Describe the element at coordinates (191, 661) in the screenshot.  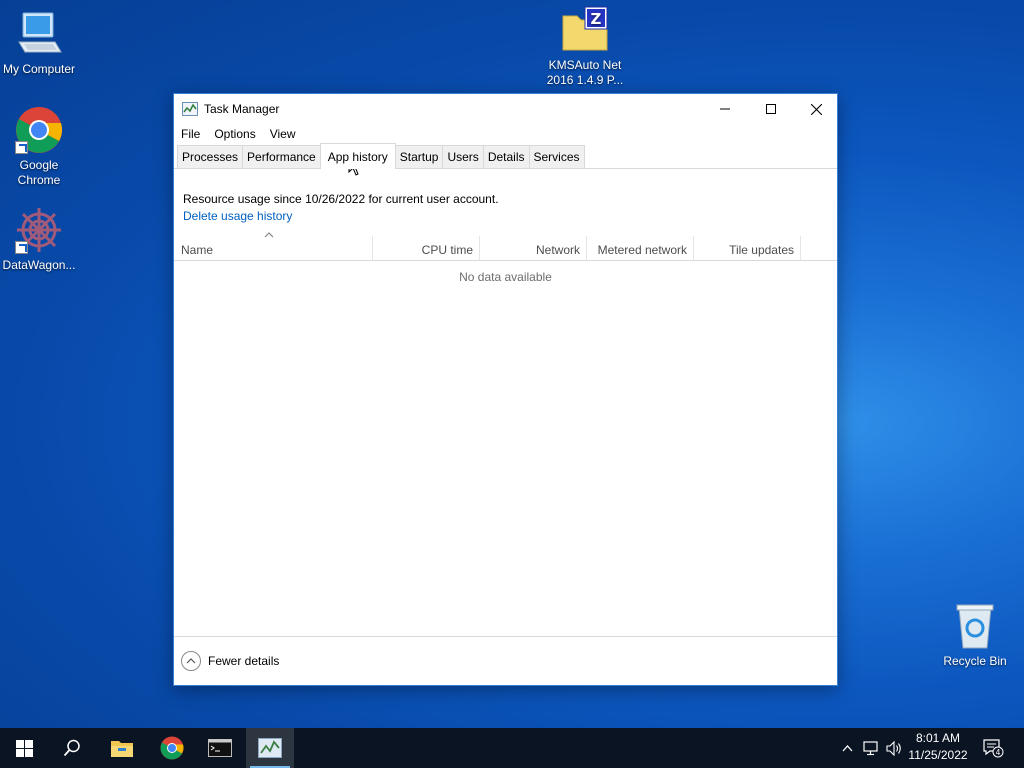
I see `chevron-up-circle-icon` at that location.